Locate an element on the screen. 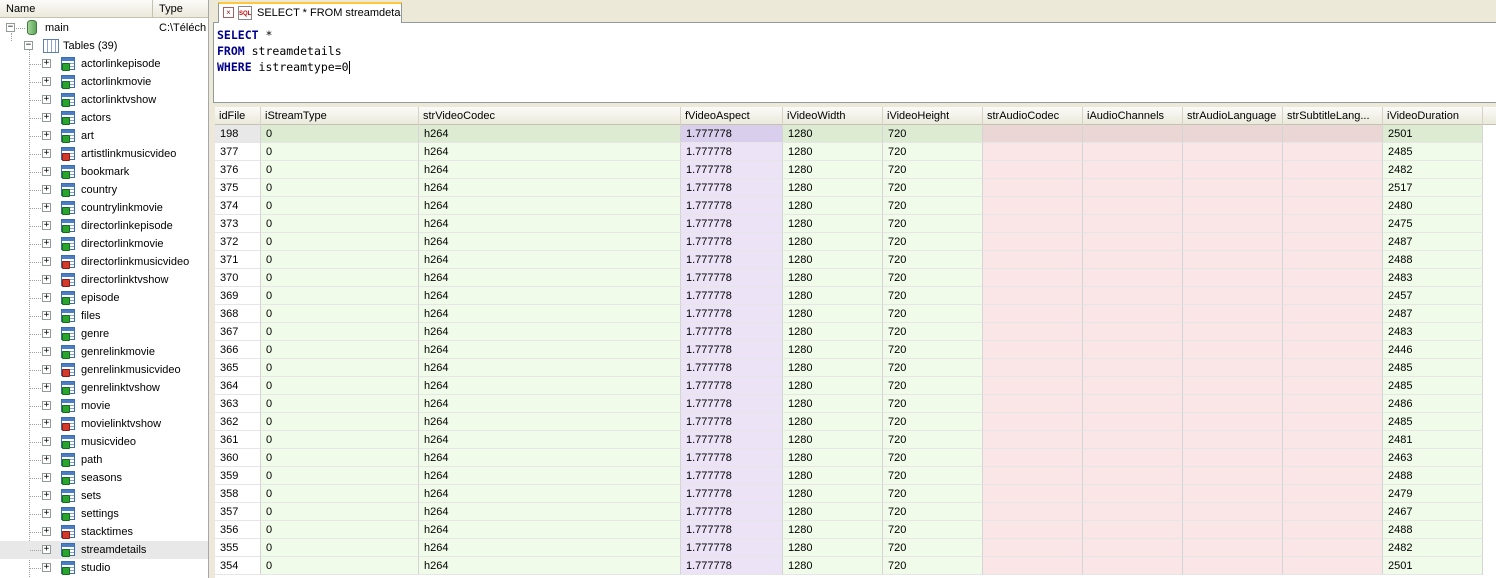  tree-item-db-main: − main C:\Téléch is located at coordinates (104, 28).